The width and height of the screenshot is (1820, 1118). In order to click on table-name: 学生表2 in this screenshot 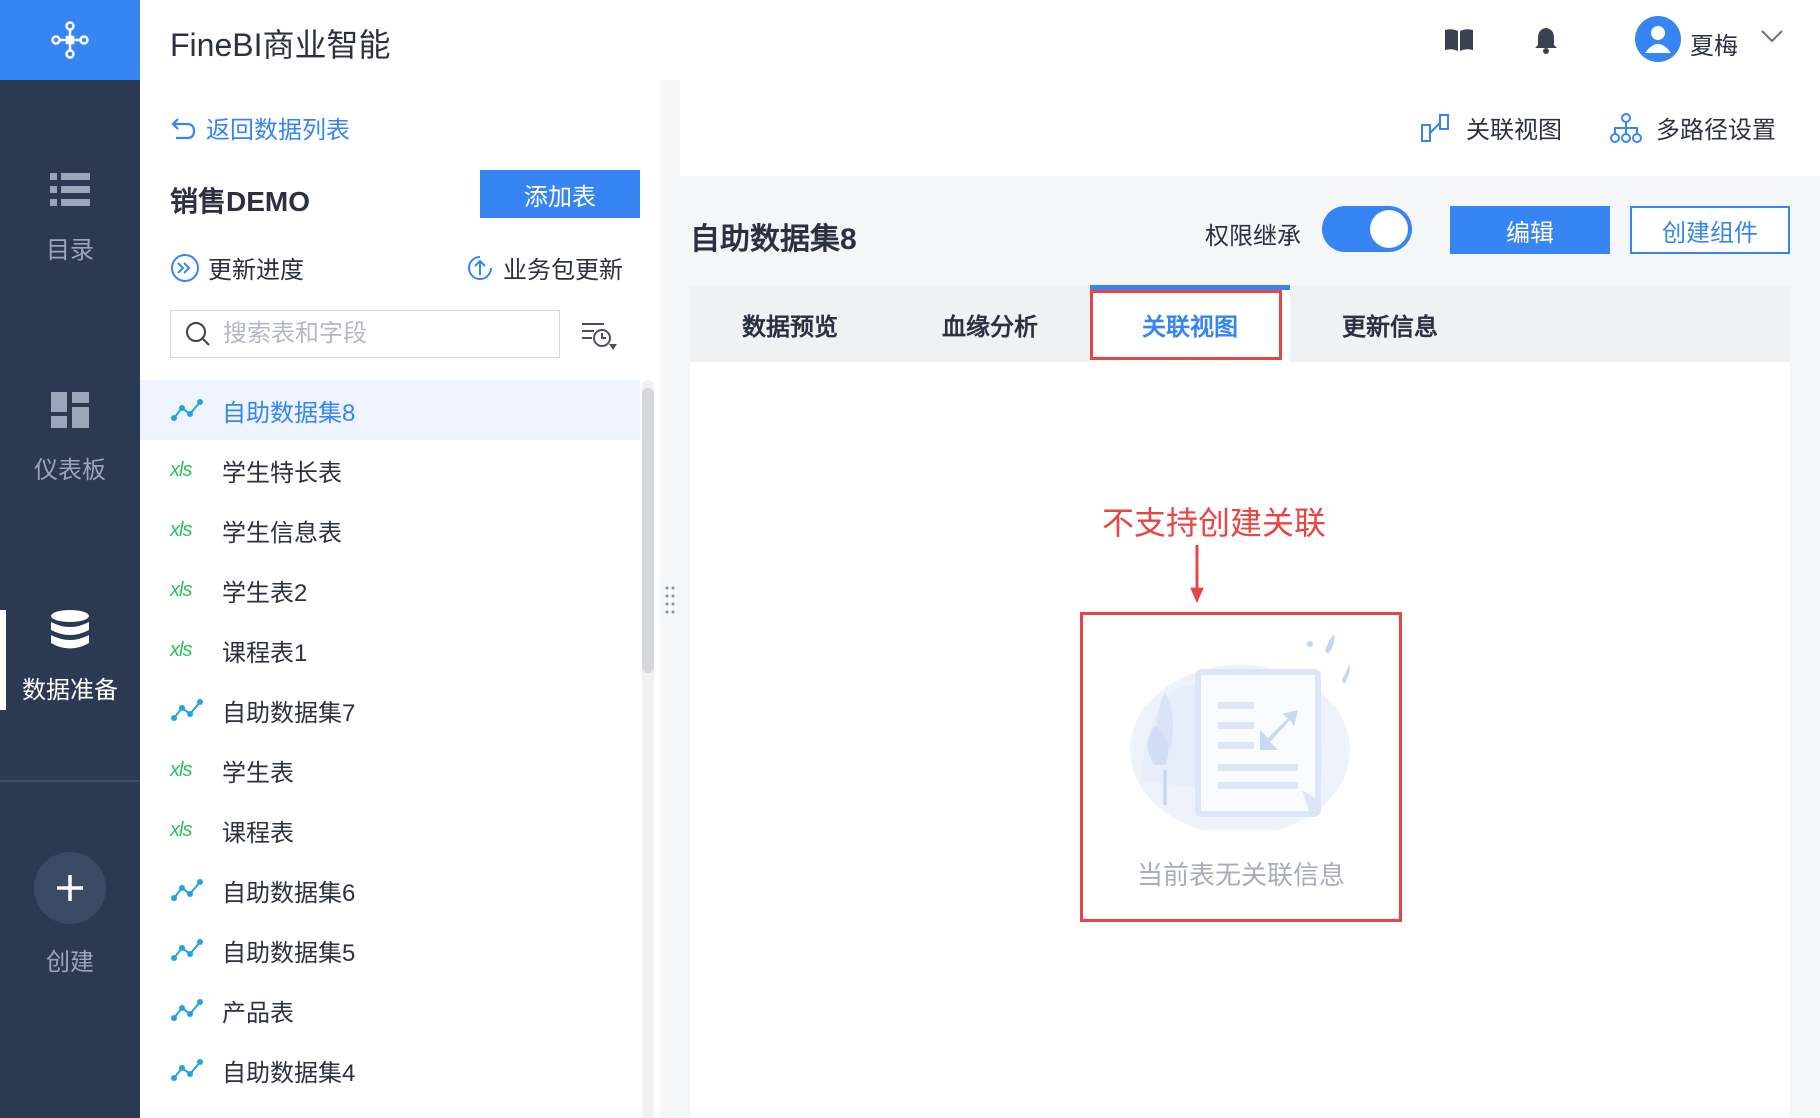, I will do `click(265, 593)`.